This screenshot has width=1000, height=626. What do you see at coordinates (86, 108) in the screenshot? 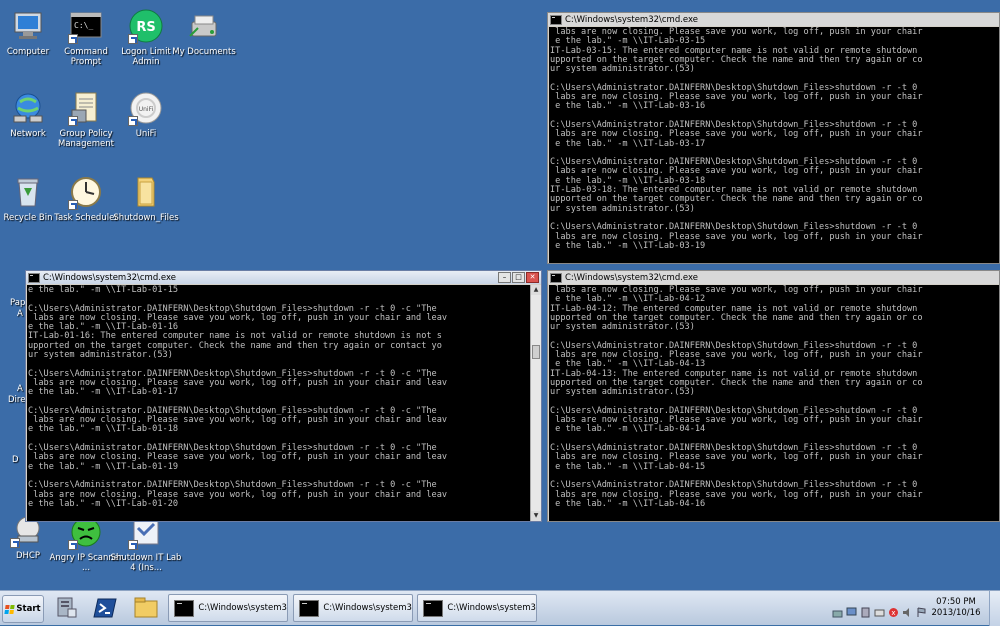
I see `group-policy-icon` at bounding box center [86, 108].